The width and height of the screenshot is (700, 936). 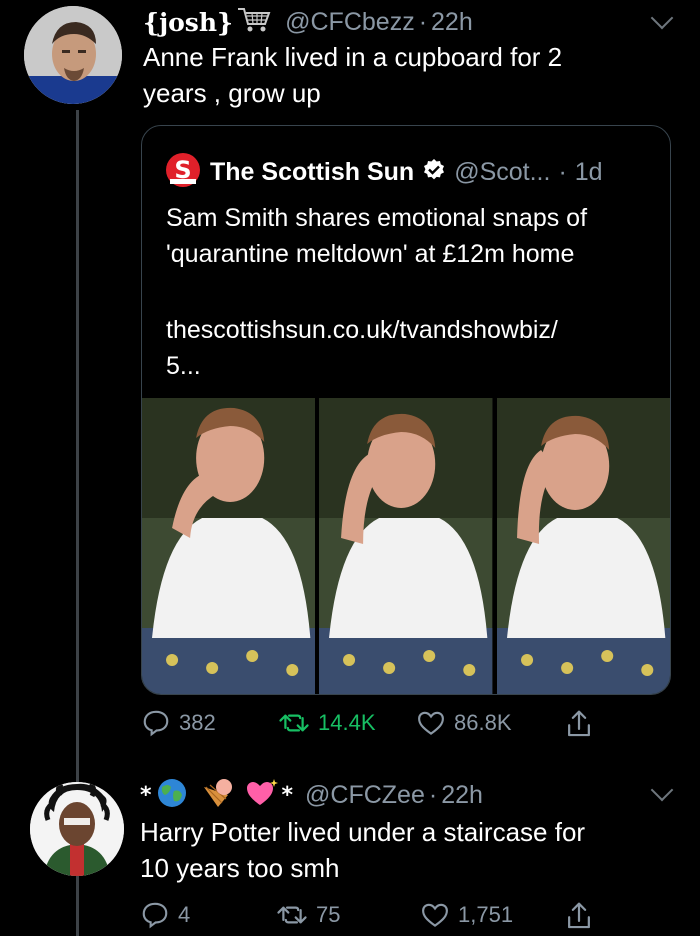 I want to click on like-count: 1,751, so click(x=486, y=914).